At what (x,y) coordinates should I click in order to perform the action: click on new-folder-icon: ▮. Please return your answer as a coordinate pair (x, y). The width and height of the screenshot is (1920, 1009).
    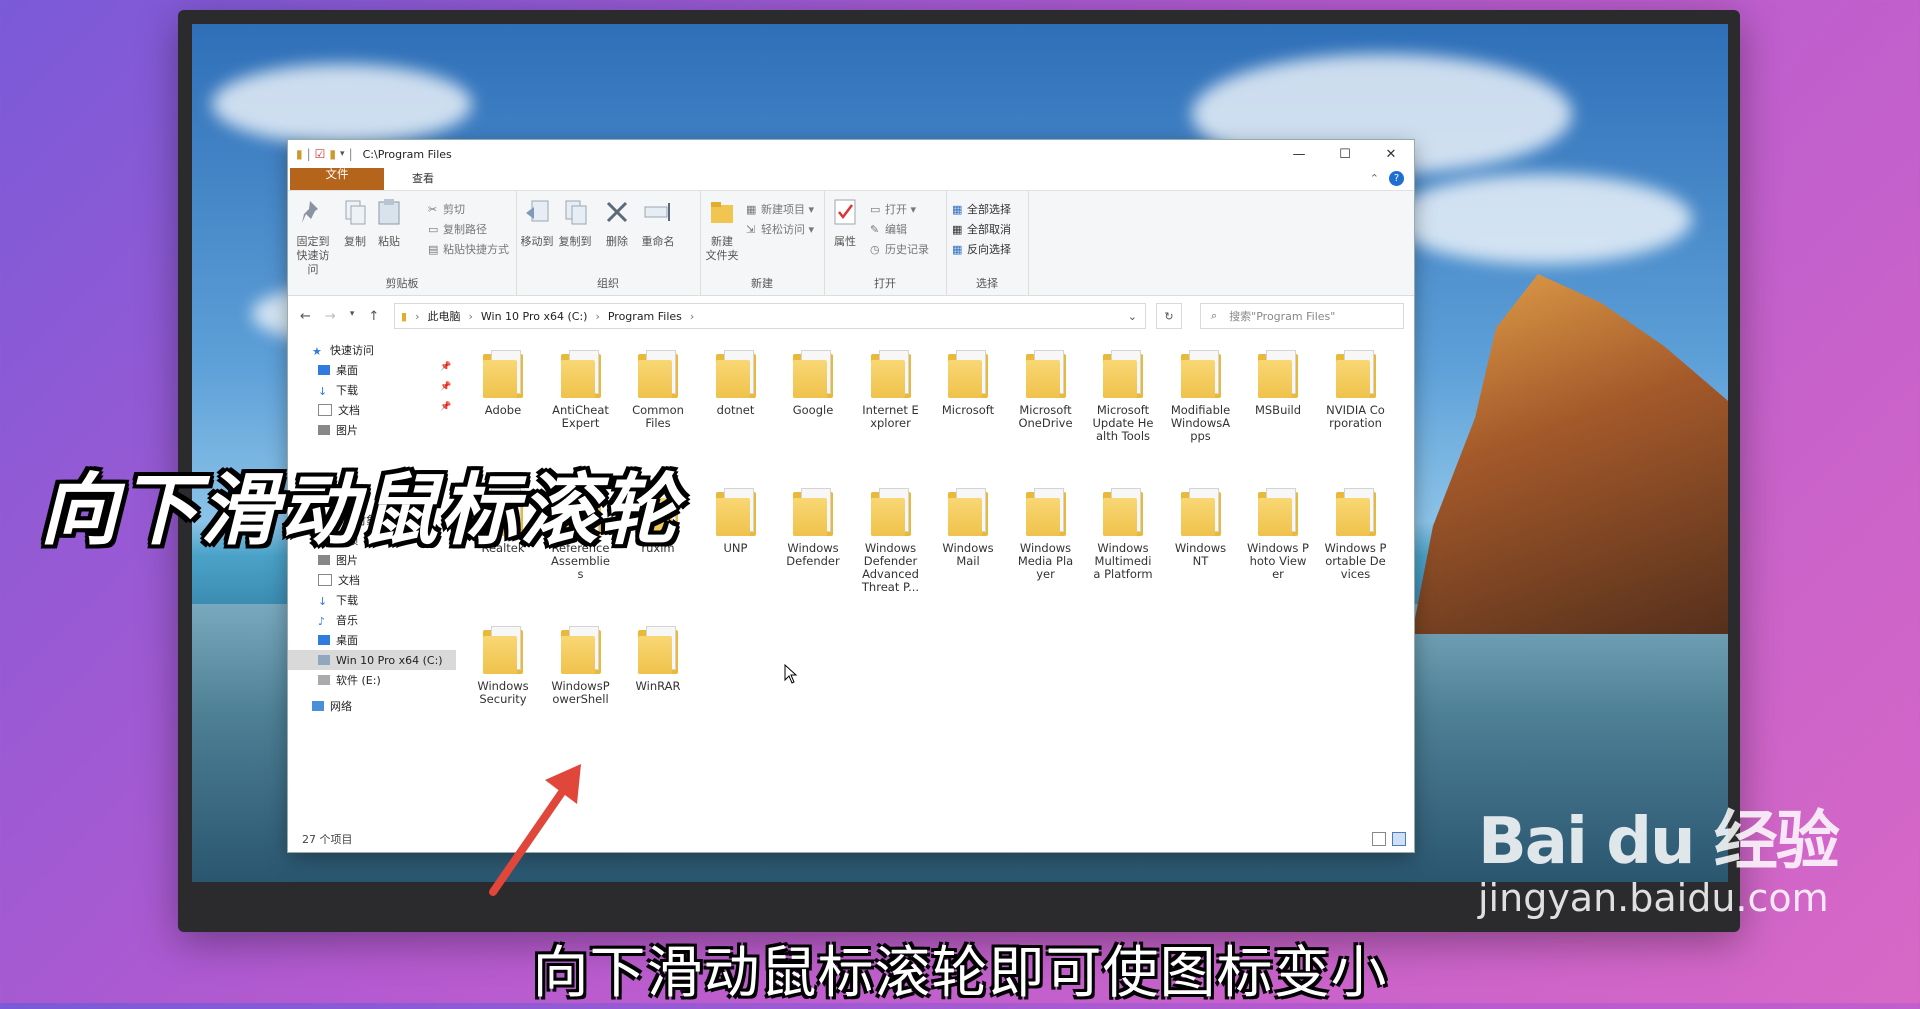
    Looking at the image, I should click on (332, 154).